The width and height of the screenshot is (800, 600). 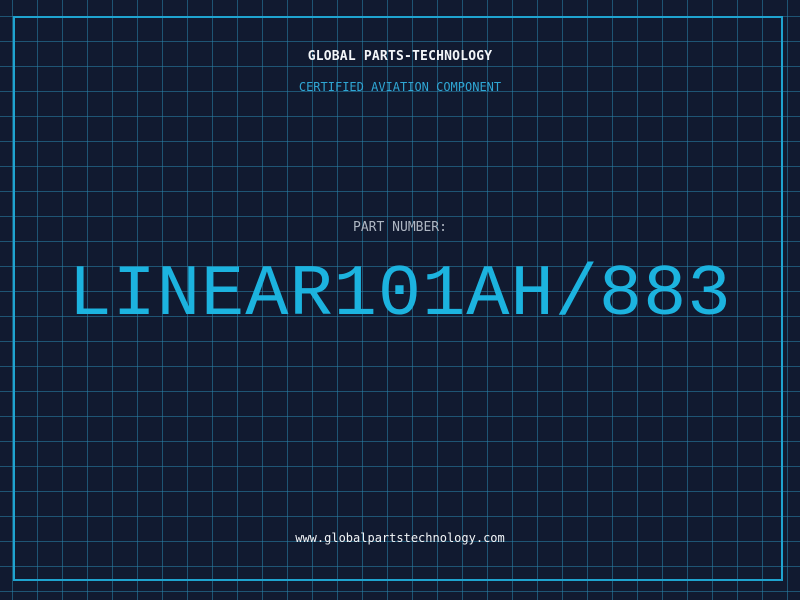 I want to click on part-number-label: PART NUMBER:, so click(x=400, y=227).